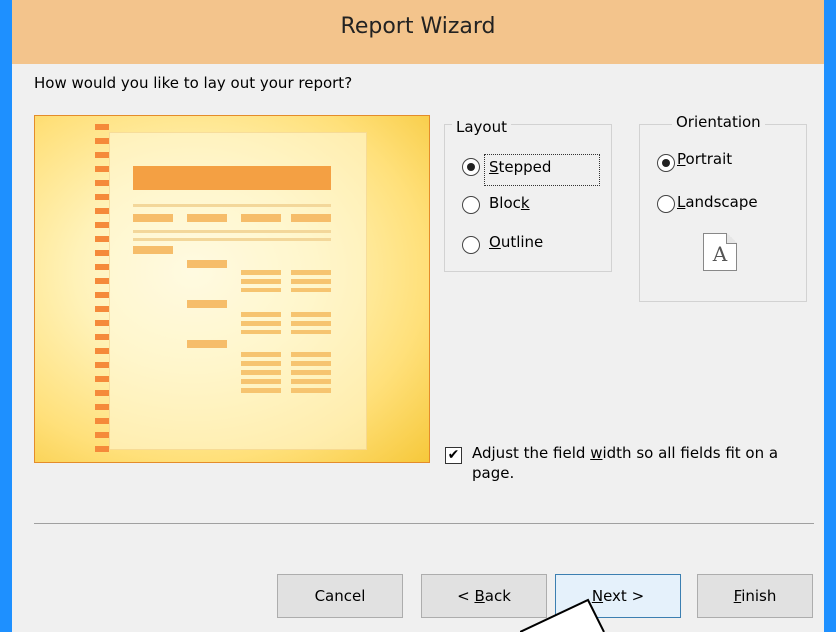 The height and width of the screenshot is (632, 836). I want to click on layout-group-label: Layout, so click(481, 127).